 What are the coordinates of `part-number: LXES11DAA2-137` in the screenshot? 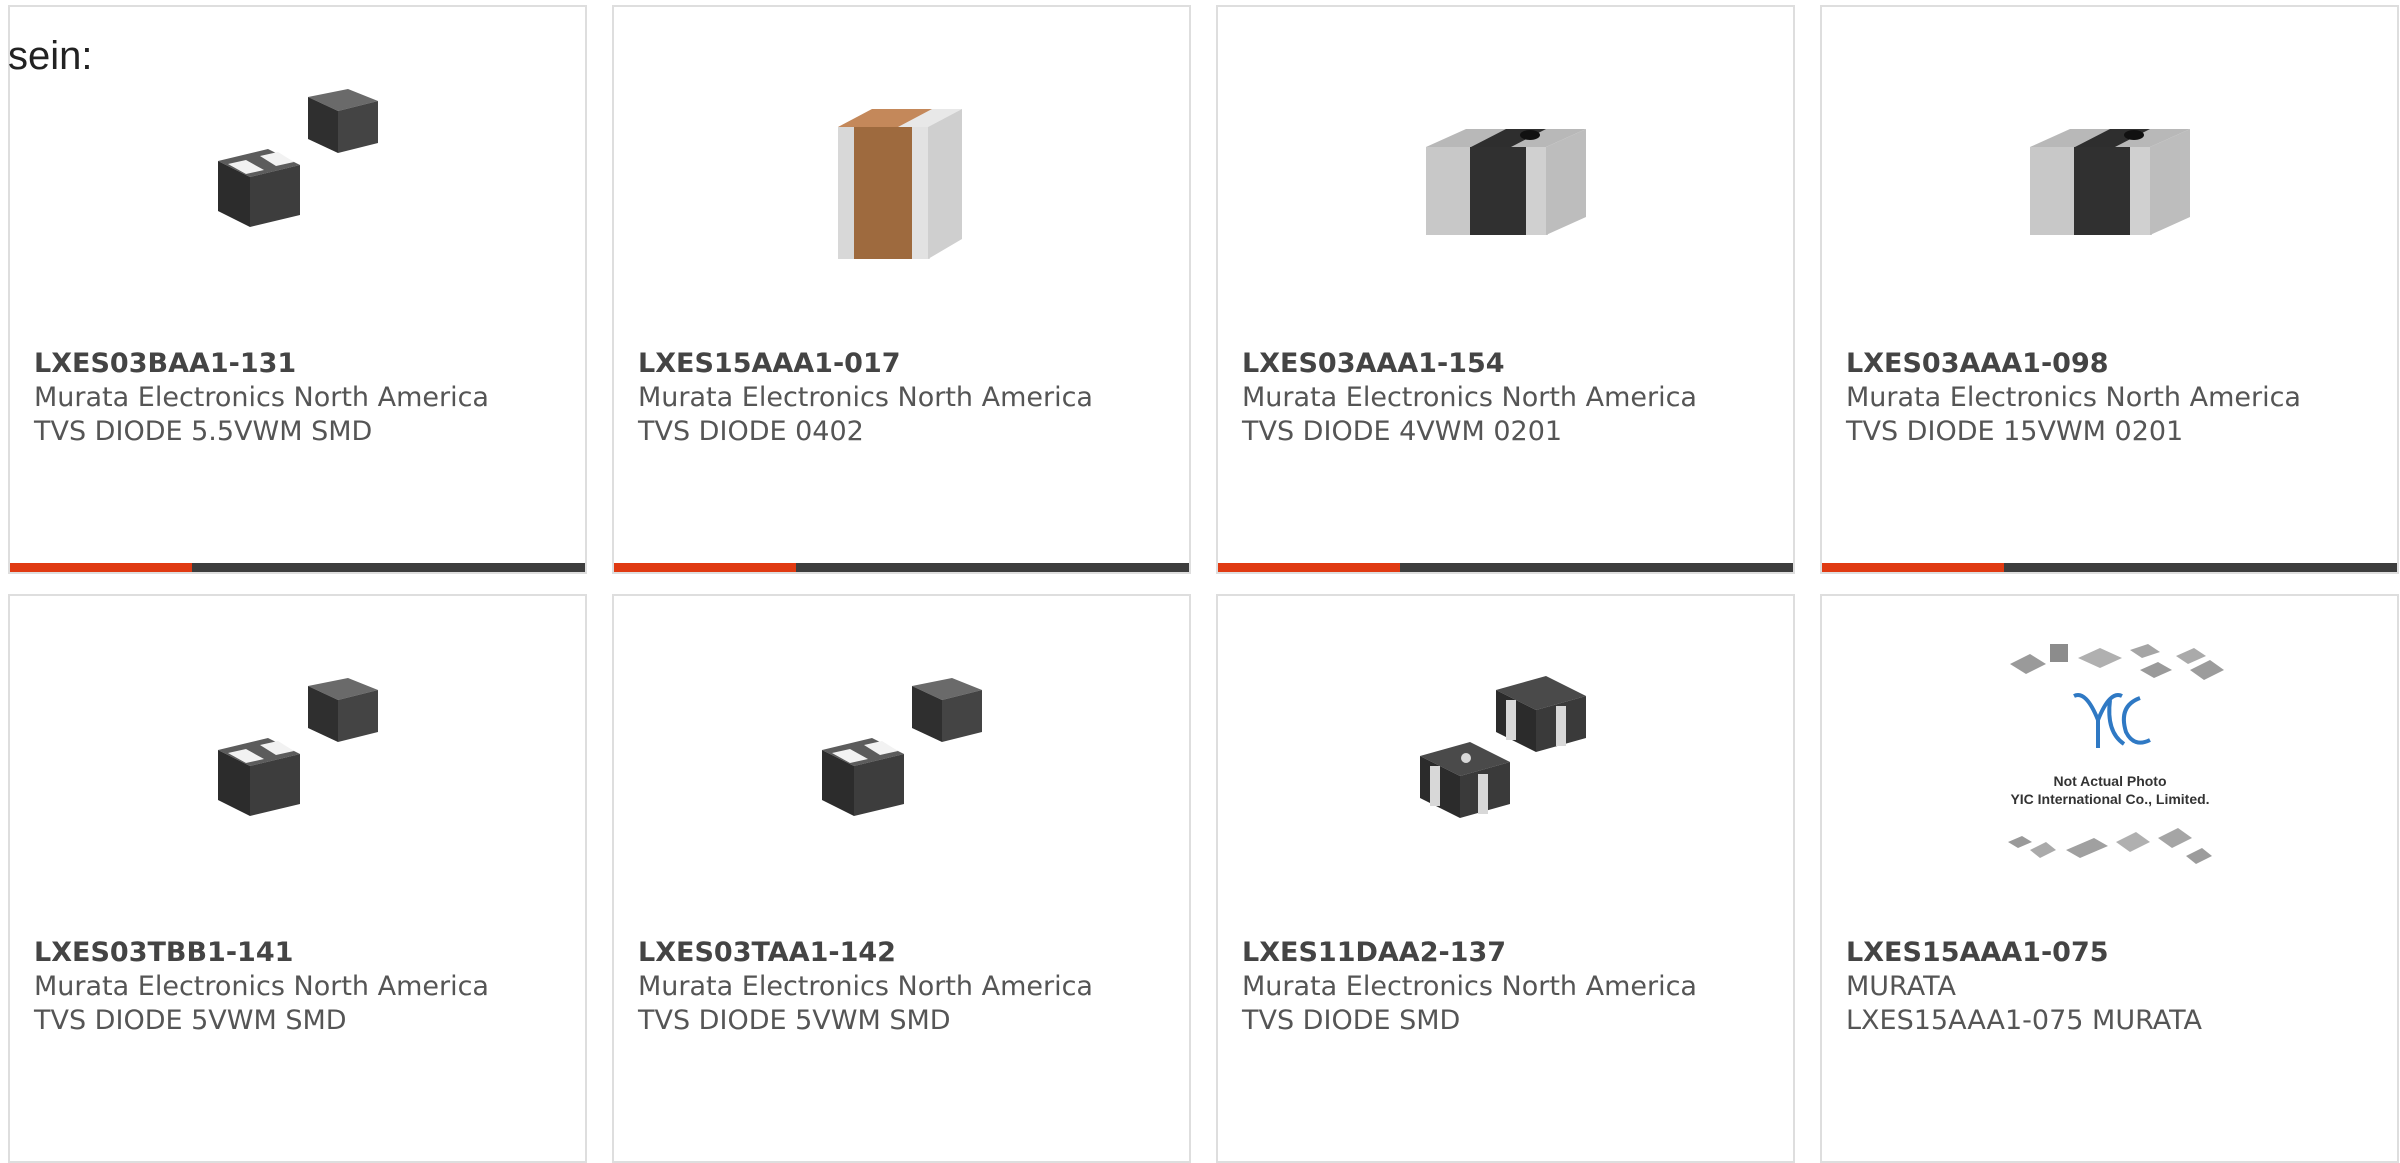 It's located at (1507, 953).